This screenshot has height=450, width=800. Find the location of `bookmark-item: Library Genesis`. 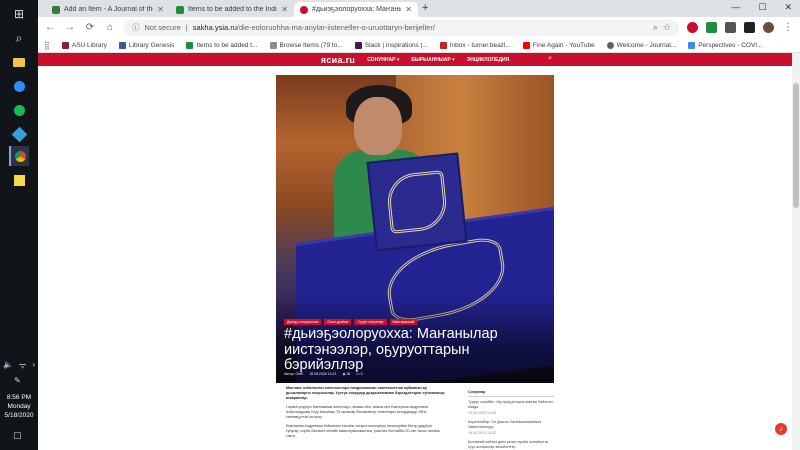

bookmark-item: Library Genesis is located at coordinates (146, 45).